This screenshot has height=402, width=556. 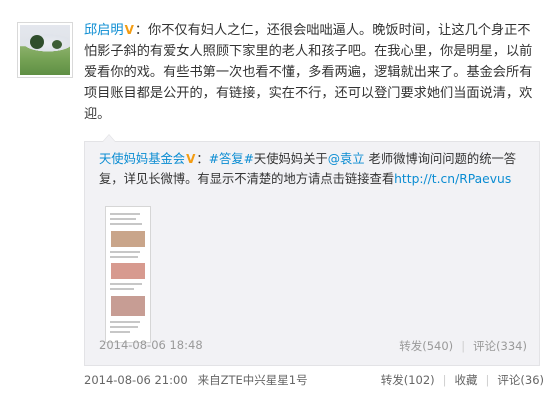 What do you see at coordinates (520, 380) in the screenshot?
I see `comment-button: 评论(36)` at bounding box center [520, 380].